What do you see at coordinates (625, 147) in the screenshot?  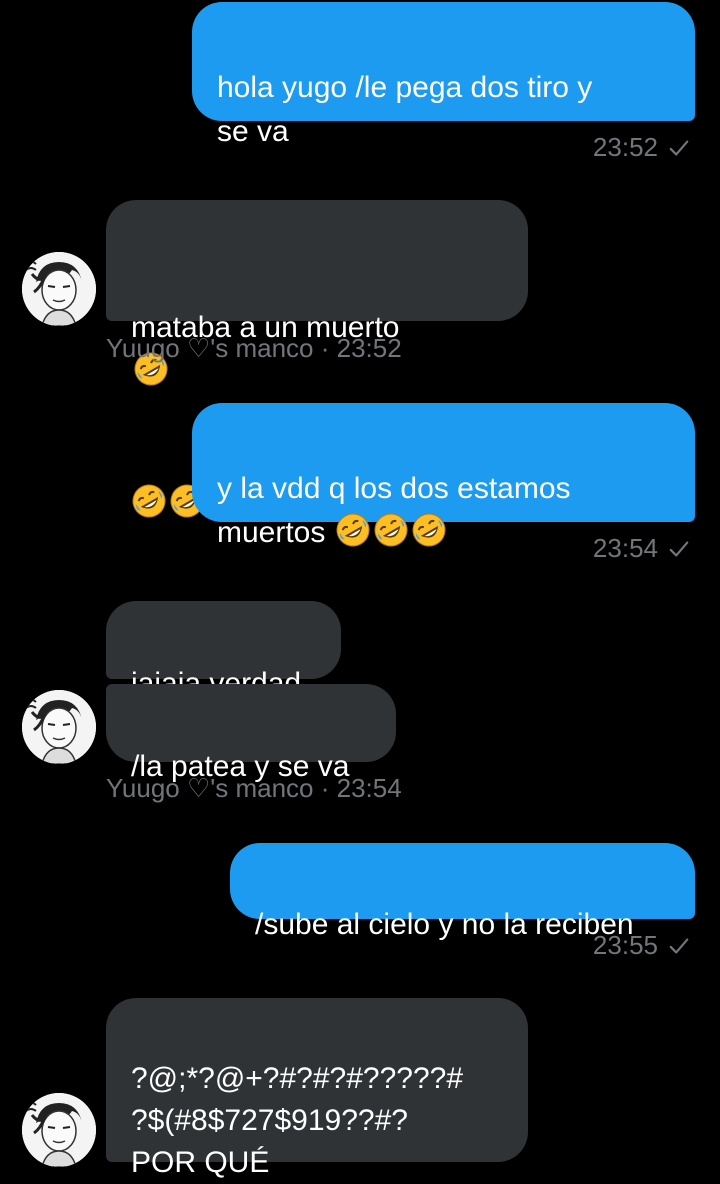 I see `message-time: 23:52` at bounding box center [625, 147].